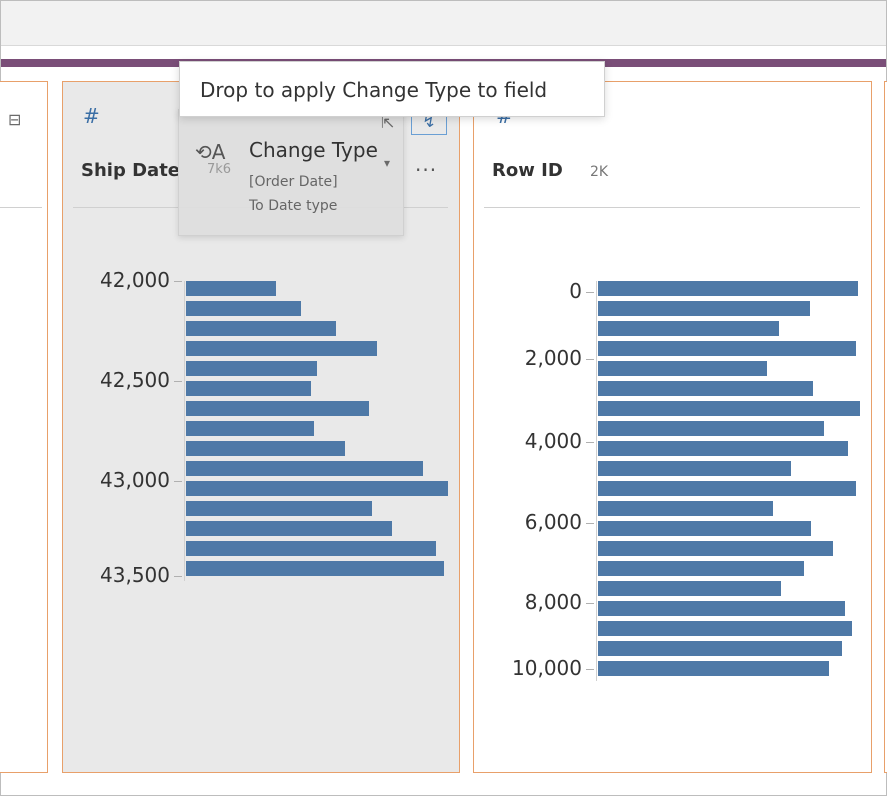 Image resolution: width=887 pixels, height=796 pixels. What do you see at coordinates (135, 280) in the screenshot?
I see `axis-tick-label: 42,000` at bounding box center [135, 280].